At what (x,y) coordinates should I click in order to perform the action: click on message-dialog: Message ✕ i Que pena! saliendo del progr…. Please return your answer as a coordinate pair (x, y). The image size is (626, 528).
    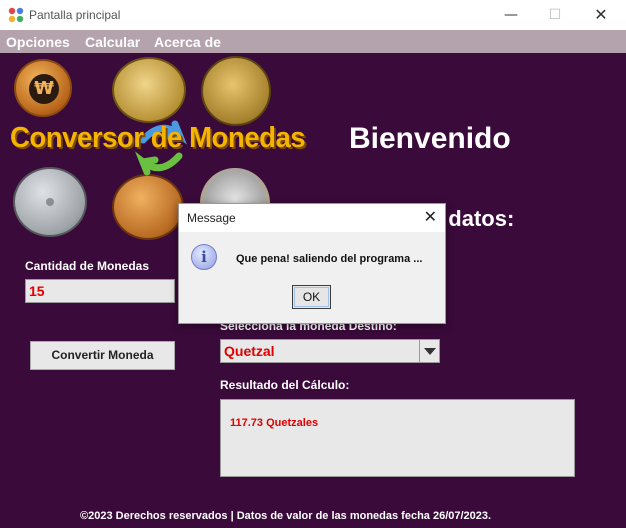
    Looking at the image, I should click on (312, 263).